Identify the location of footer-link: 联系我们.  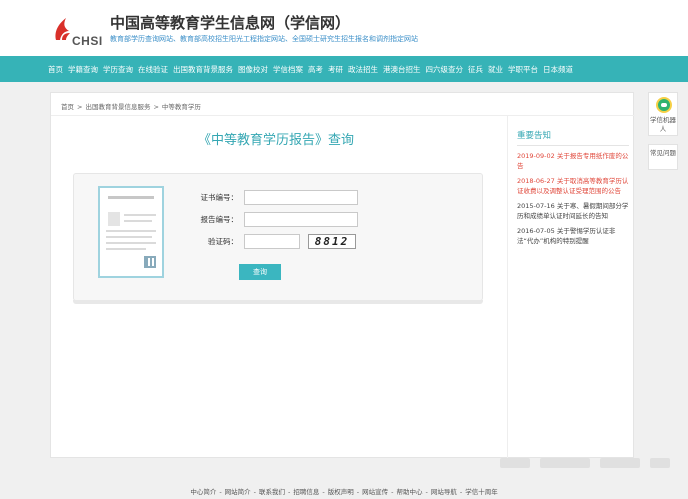
(272, 492).